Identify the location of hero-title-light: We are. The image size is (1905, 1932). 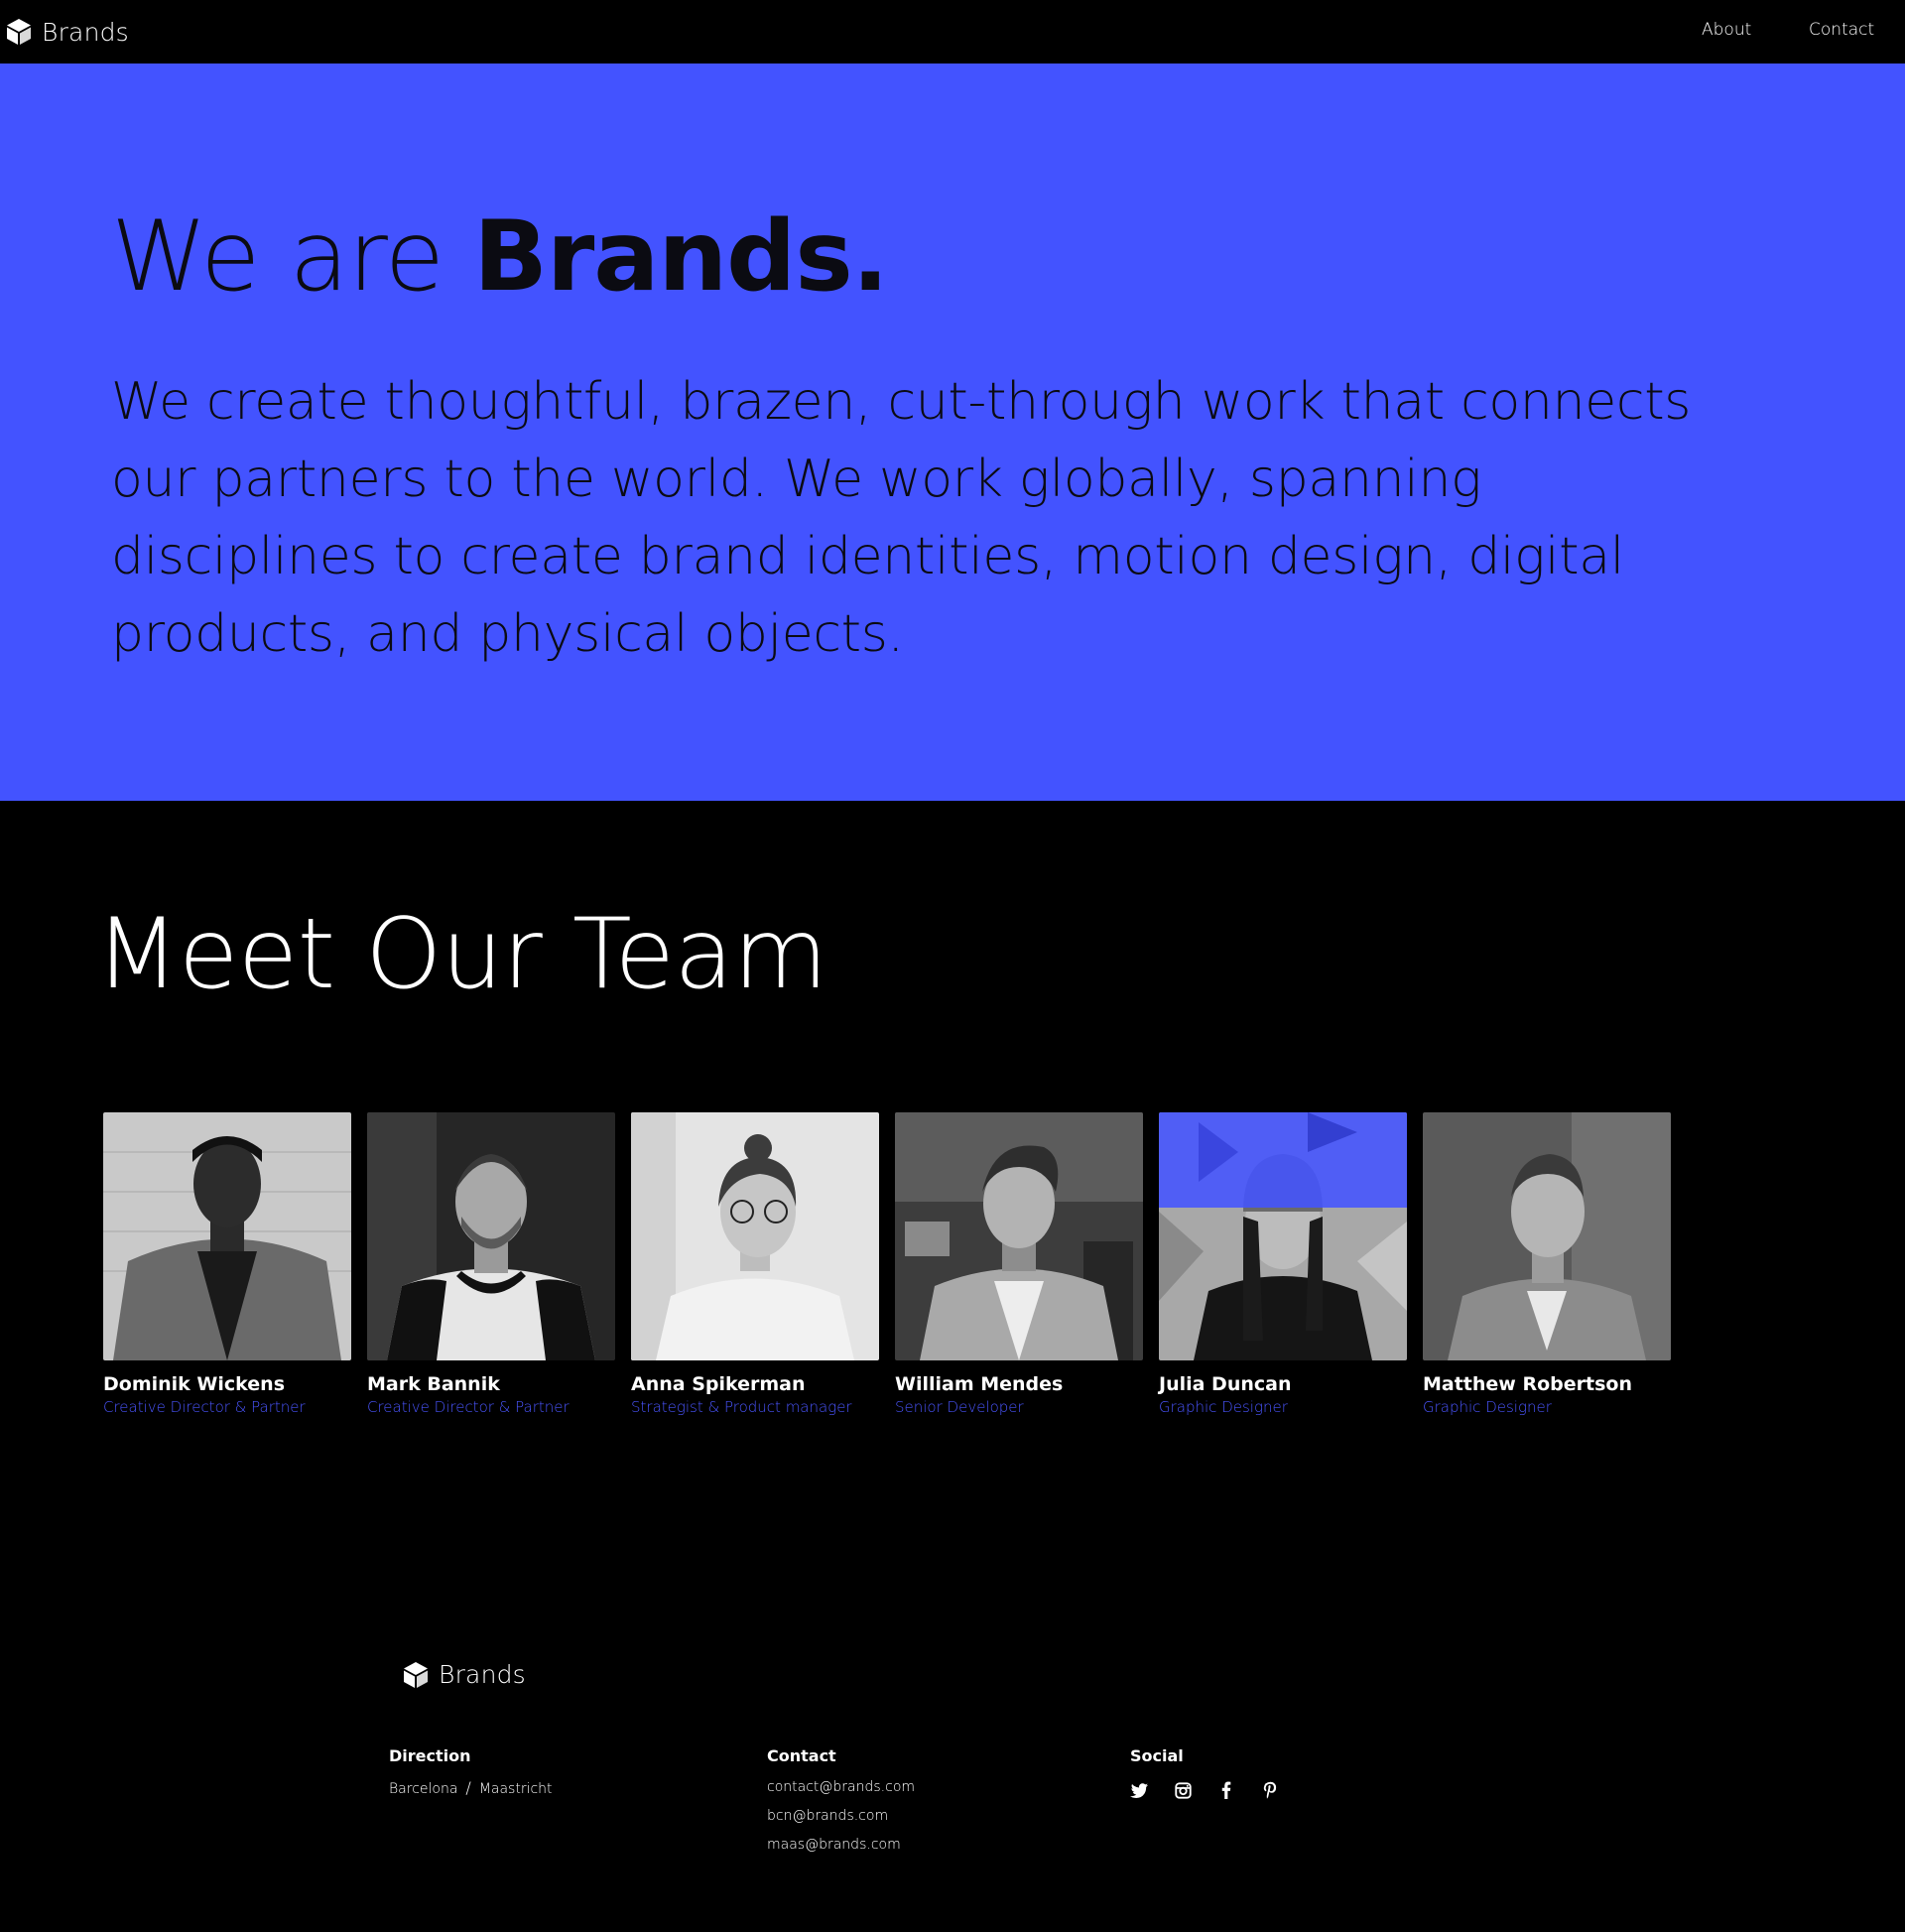
(292, 257).